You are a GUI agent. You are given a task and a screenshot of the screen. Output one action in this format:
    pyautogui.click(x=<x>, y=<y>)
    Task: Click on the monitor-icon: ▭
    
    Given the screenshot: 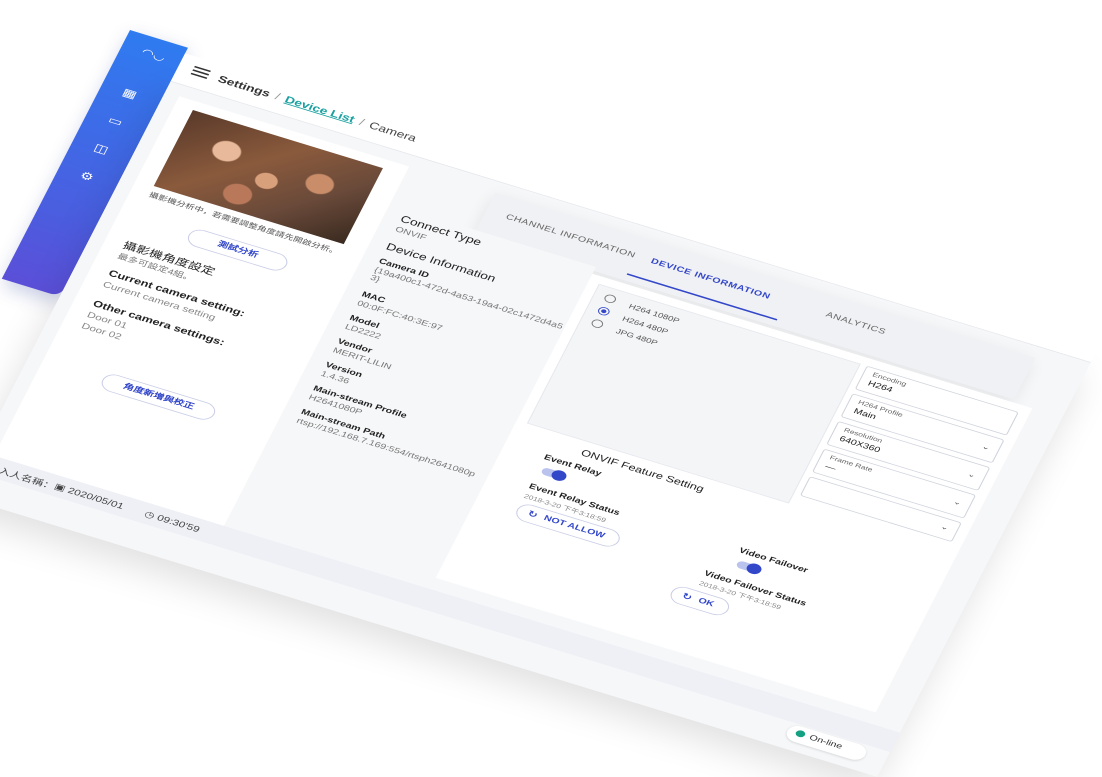 What is the action you would take?
    pyautogui.click(x=115, y=121)
    